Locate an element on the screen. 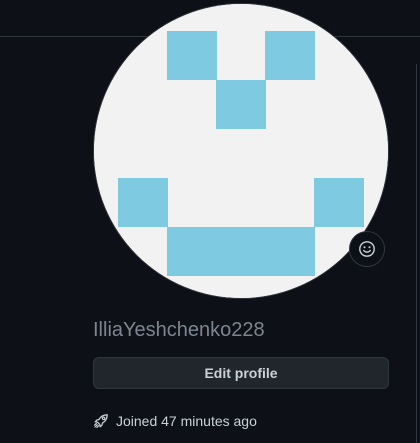  rocket-icon is located at coordinates (101, 421).